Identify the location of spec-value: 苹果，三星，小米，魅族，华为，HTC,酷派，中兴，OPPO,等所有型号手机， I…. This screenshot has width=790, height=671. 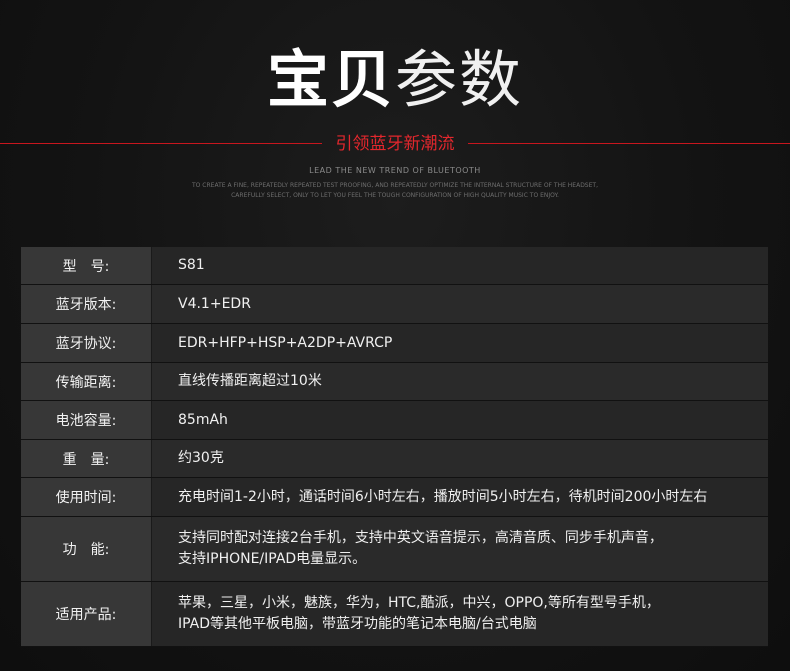
(460, 614).